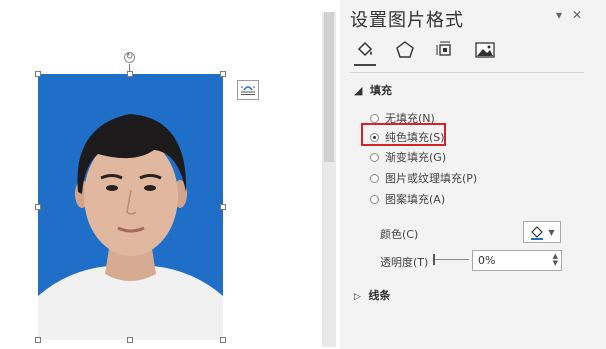  What do you see at coordinates (431, 178) in the screenshot?
I see `radio-label: 图片或纹理填充(P)` at bounding box center [431, 178].